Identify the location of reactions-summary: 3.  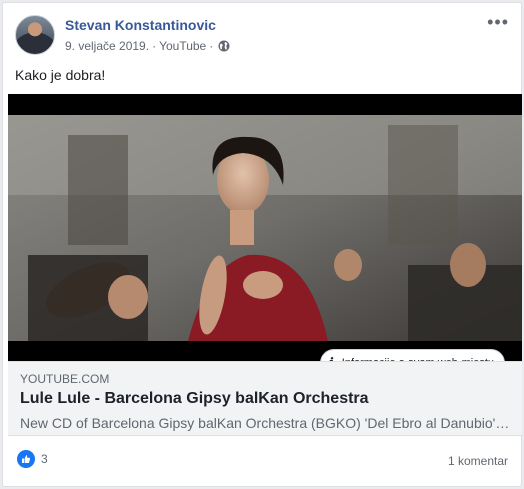
(32, 459).